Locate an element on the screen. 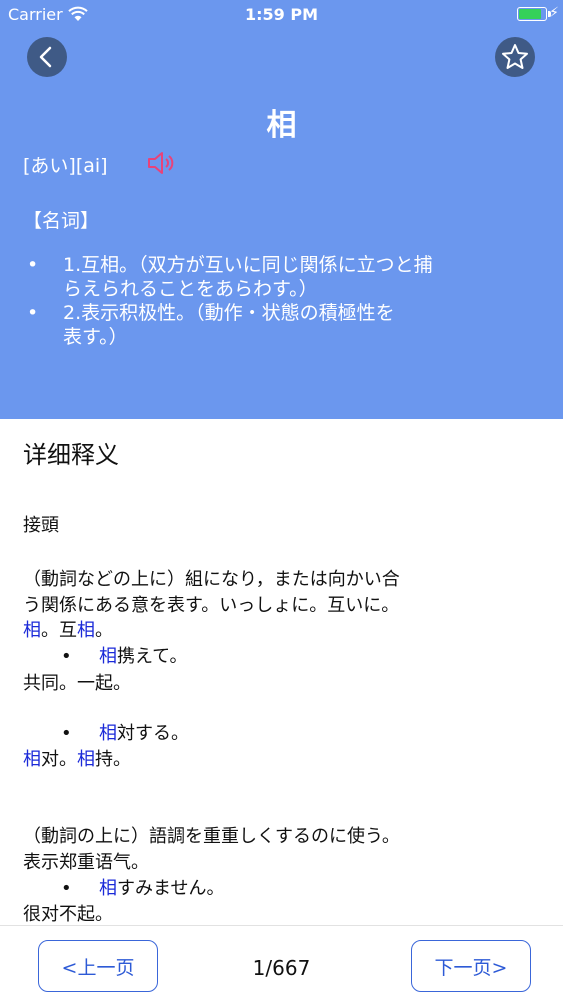 This screenshot has width=563, height=1001. clock: 1:59 PM is located at coordinates (281, 14).